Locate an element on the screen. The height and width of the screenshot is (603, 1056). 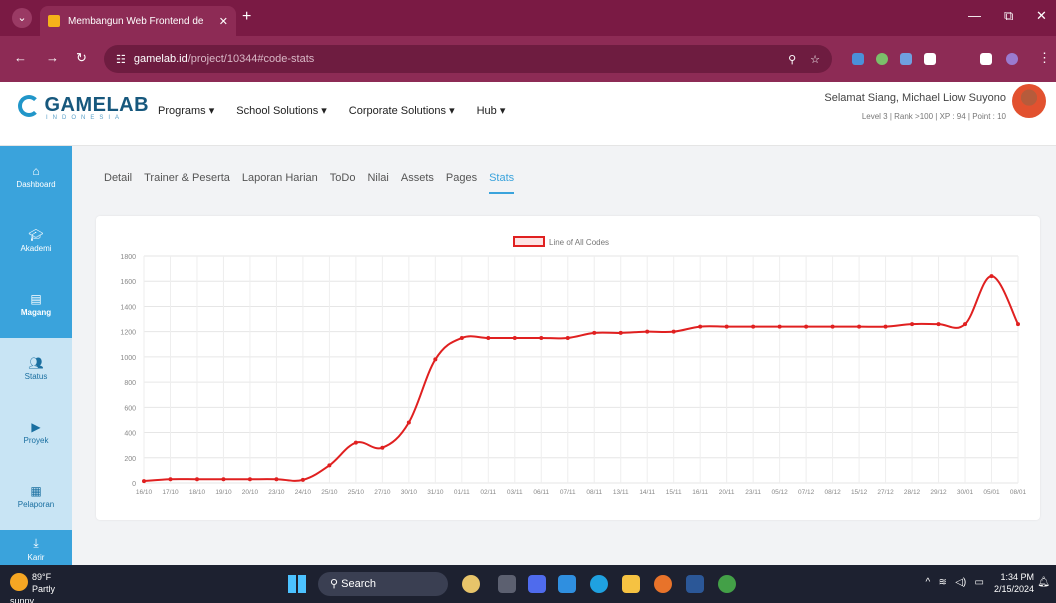
sidebar-item-dashboard: ⌂ Dashboard is located at coordinates (36, 178).